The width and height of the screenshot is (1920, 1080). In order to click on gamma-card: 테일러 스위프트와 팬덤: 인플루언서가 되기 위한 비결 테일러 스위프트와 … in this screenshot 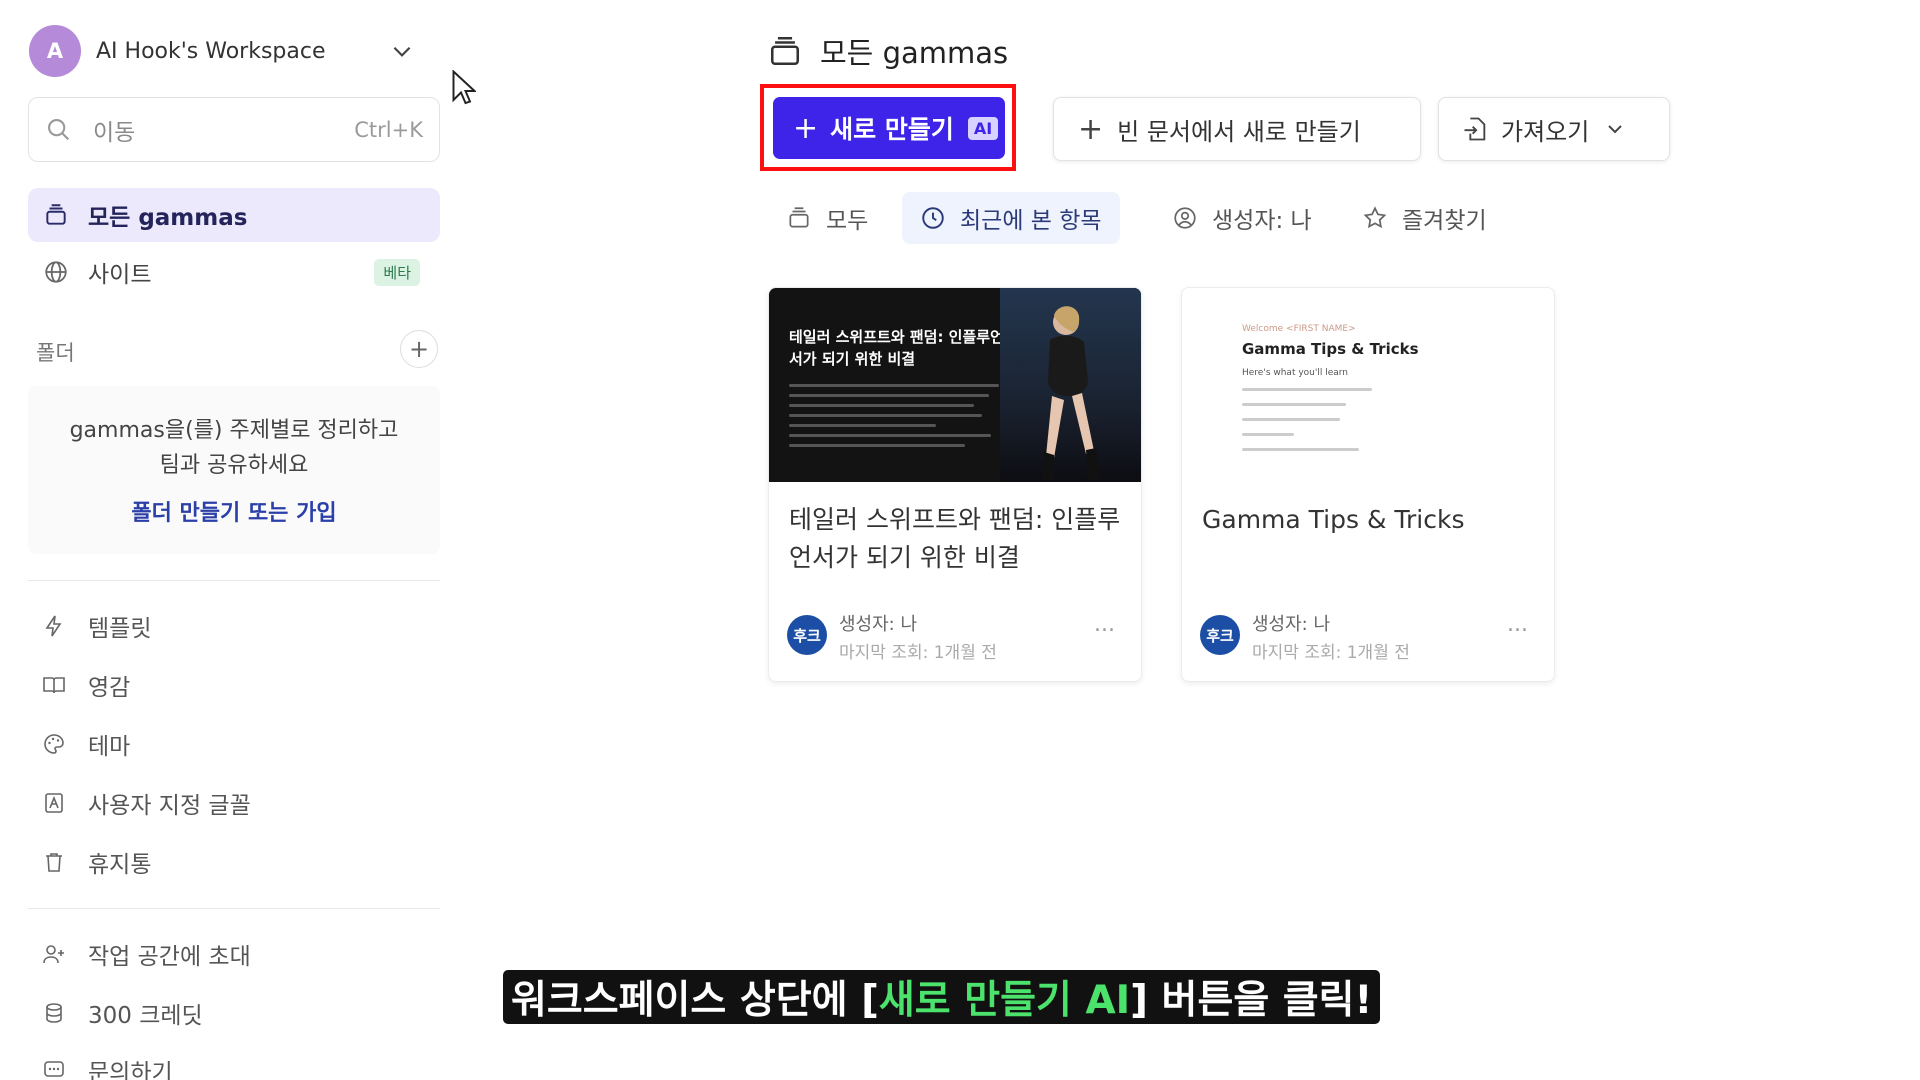, I will do `click(955, 484)`.